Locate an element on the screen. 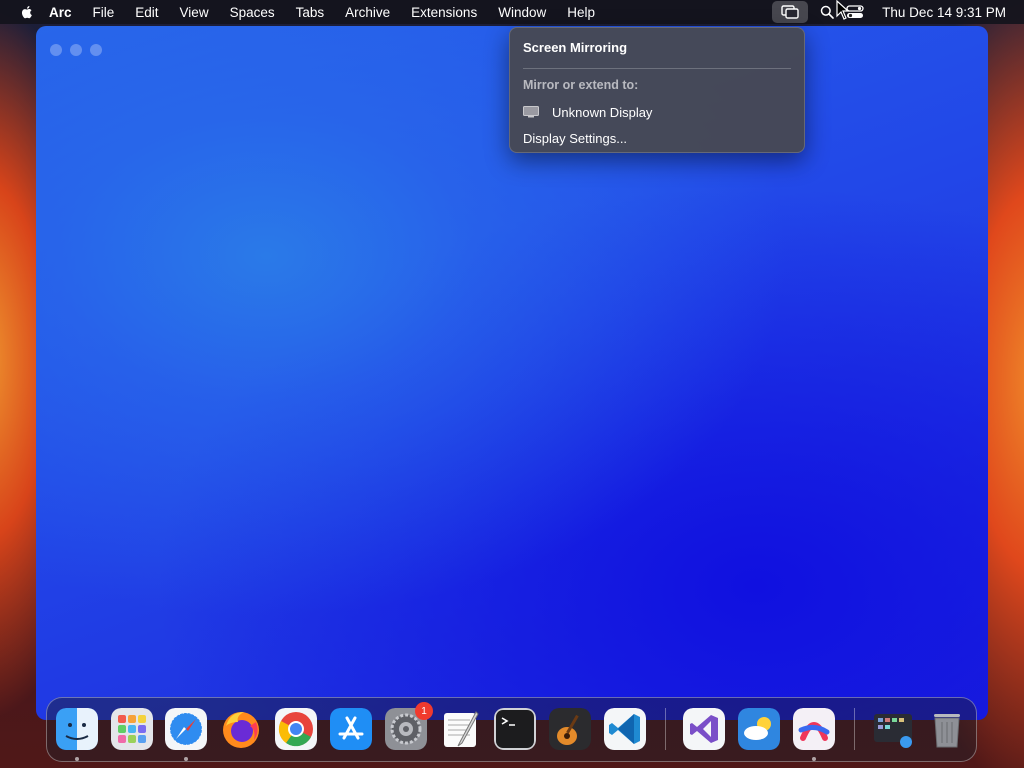 The height and width of the screenshot is (768, 1024). dock: 1 is located at coordinates (511, 729).